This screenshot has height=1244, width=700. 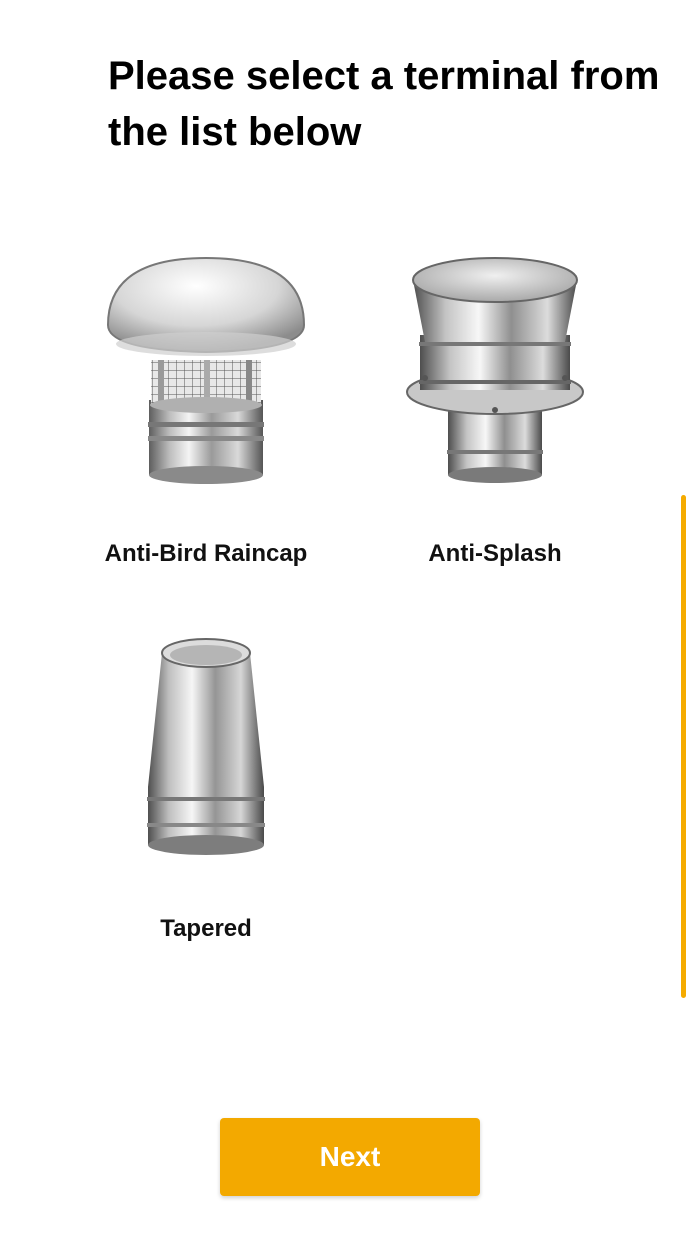 I want to click on terminal-option-anti-bird-raincap: Anti-Bird Raincap, so click(x=206, y=415).